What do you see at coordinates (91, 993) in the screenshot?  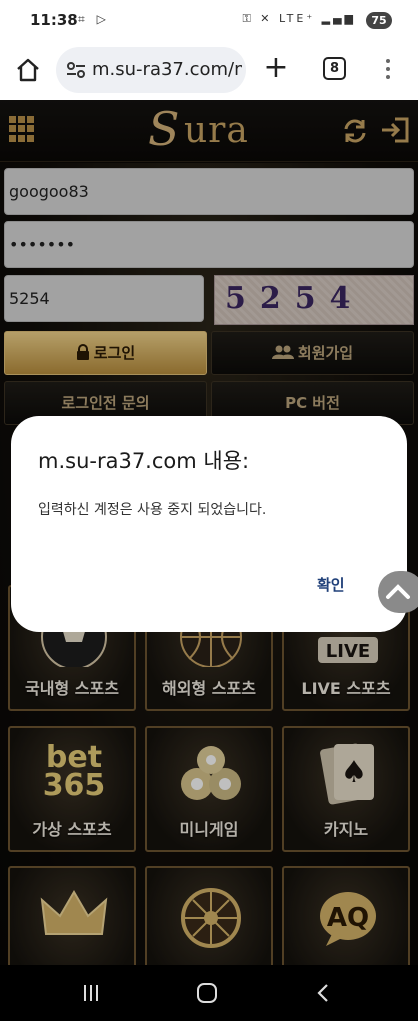 I see `recent-apps-icon` at bounding box center [91, 993].